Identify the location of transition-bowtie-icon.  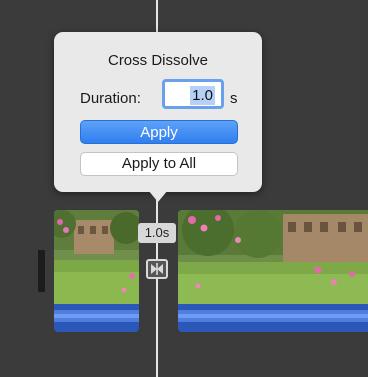
(157, 269).